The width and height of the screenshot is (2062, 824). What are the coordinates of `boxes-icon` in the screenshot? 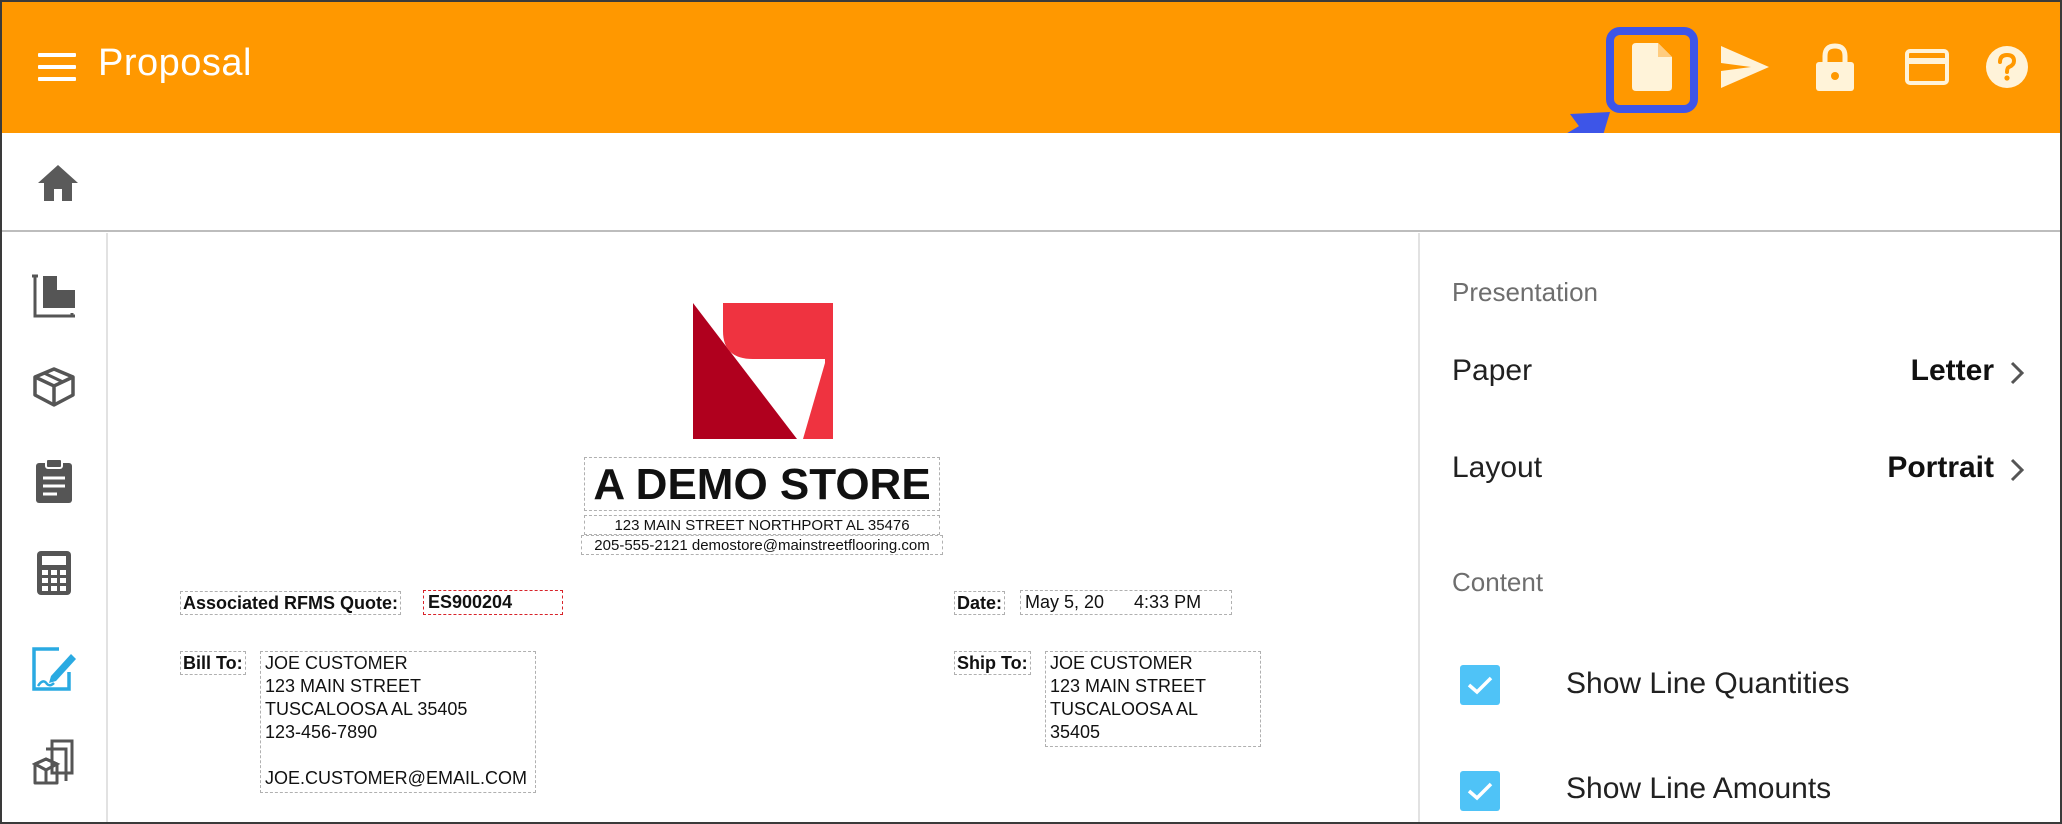 It's located at (54, 762).